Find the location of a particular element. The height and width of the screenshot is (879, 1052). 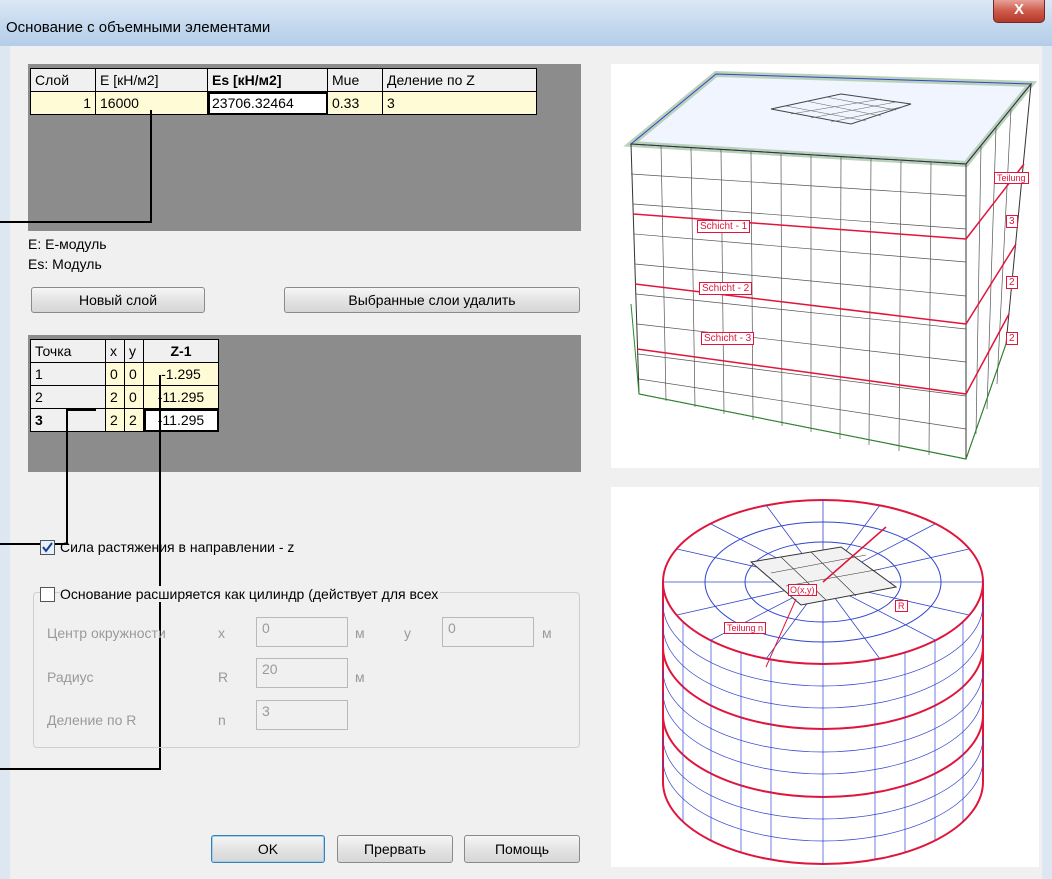

table-row: 1 0 0 -1.295 is located at coordinates (124, 374).